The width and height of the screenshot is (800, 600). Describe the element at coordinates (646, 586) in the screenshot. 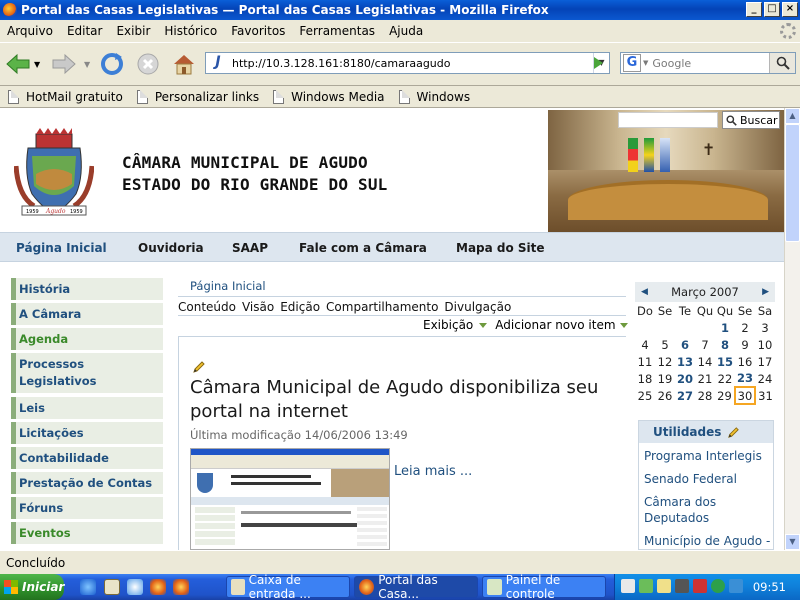

I see `network-icon` at that location.